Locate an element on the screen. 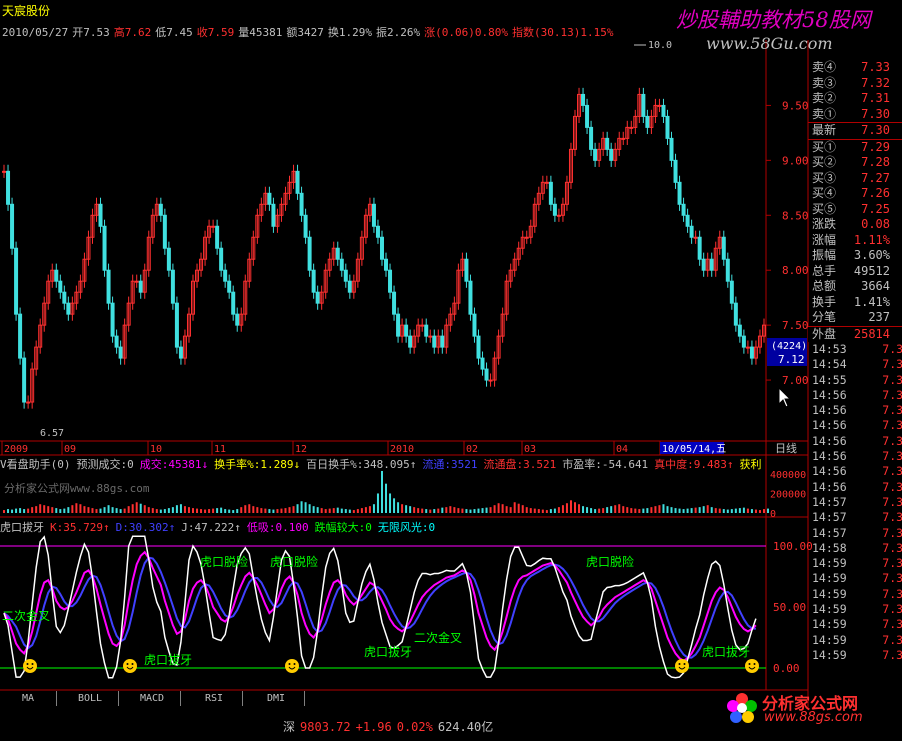 This screenshot has height=741, width=902. price-tick-label: 9.00 is located at coordinates (795, 160).